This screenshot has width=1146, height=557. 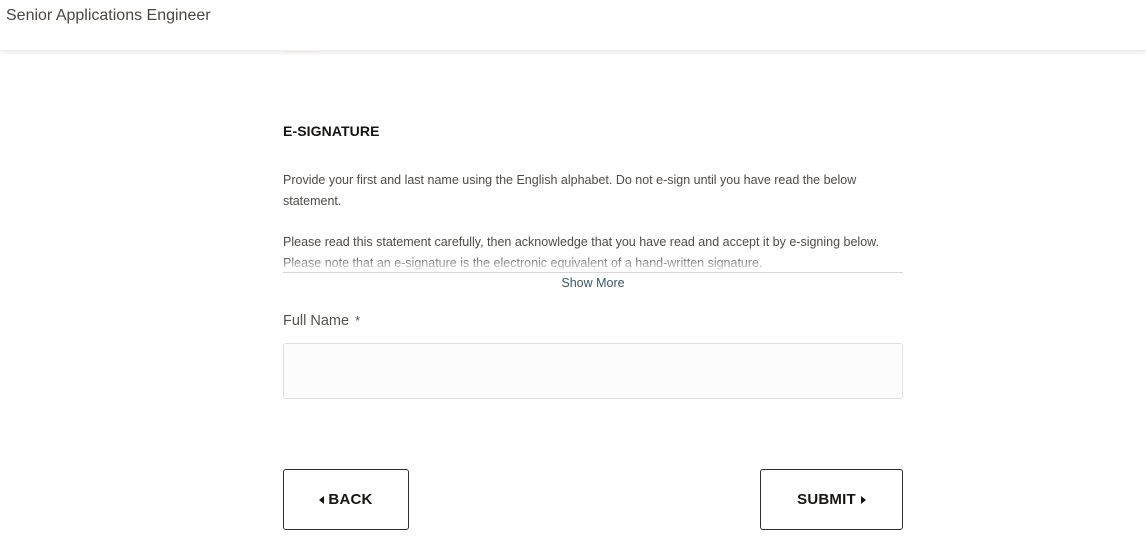 What do you see at coordinates (593, 371) in the screenshot?
I see `full-name-input` at bounding box center [593, 371].